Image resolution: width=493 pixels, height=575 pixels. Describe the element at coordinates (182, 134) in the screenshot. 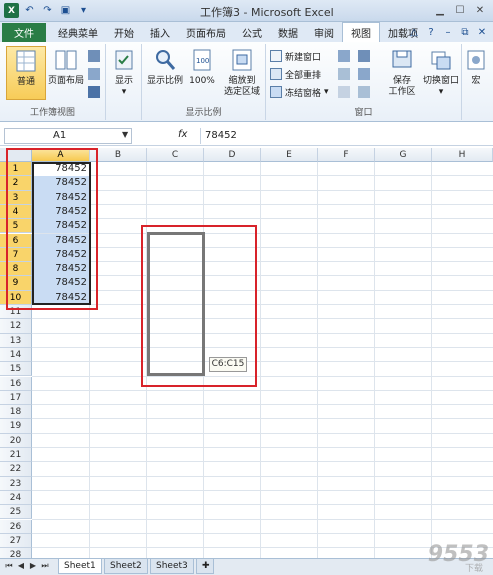

I see `insert-function-icon: fx` at that location.